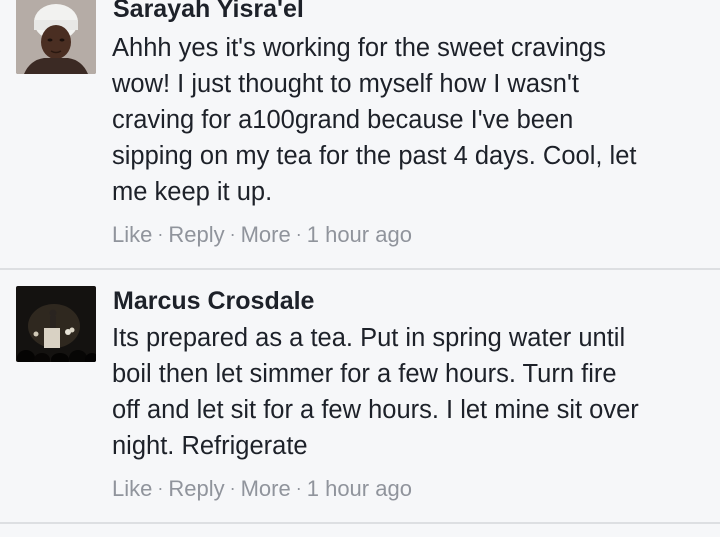 The width and height of the screenshot is (720, 537). Describe the element at coordinates (208, 12) in the screenshot. I see `comment-author: Sarayah Yisra'el` at that location.